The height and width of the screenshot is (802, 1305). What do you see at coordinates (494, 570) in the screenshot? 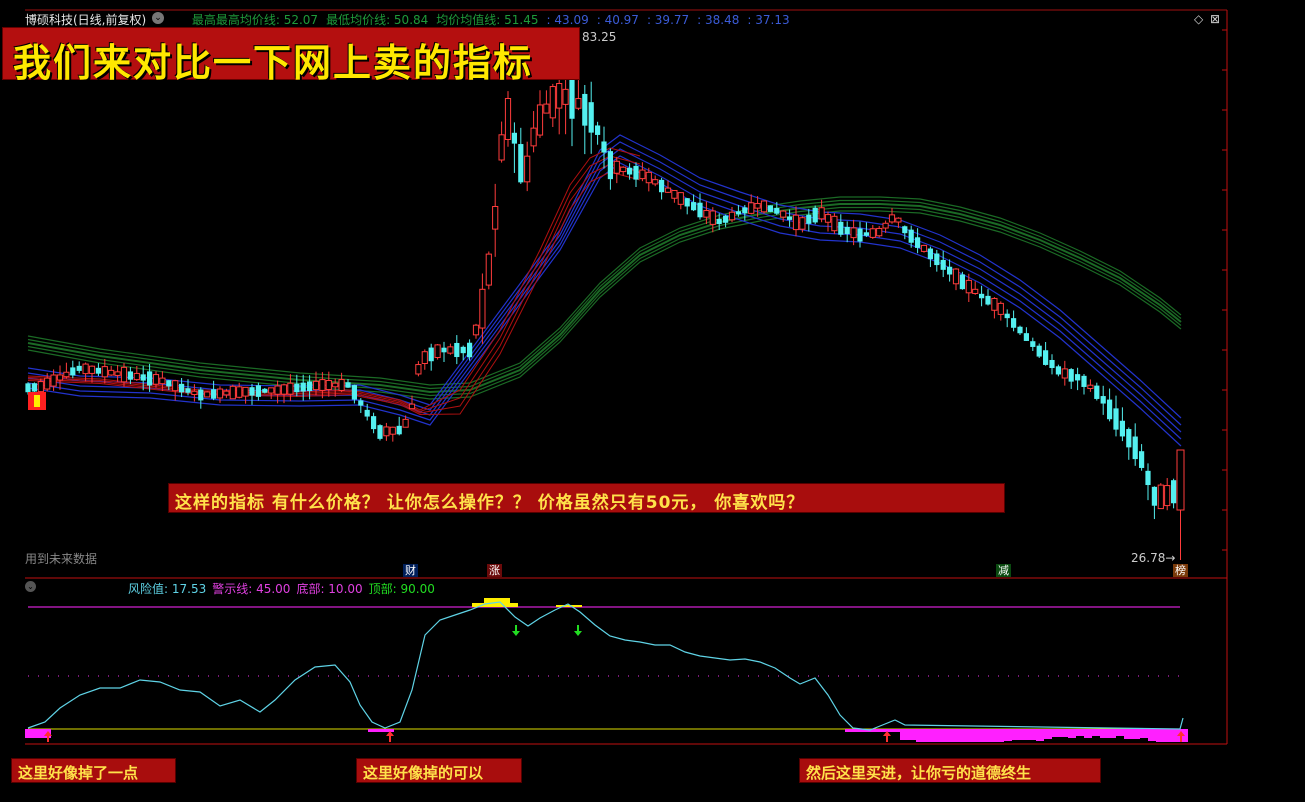
I see `rise-marker: 涨` at bounding box center [494, 570].